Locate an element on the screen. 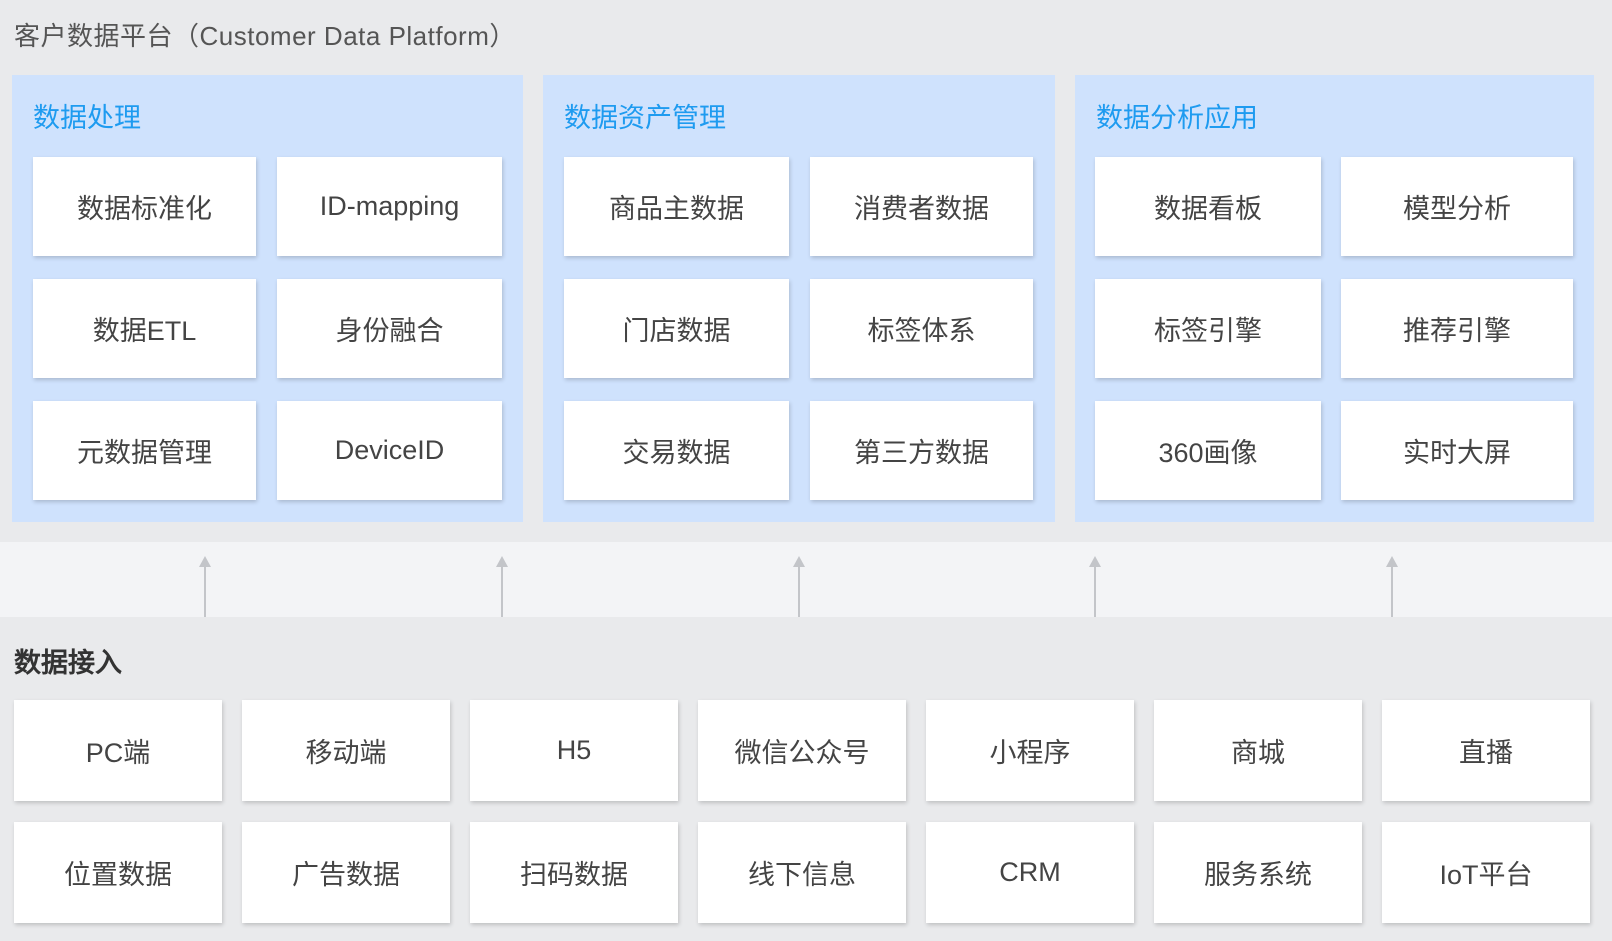 The height and width of the screenshot is (941, 1612). source-pc: PC端 is located at coordinates (118, 750).